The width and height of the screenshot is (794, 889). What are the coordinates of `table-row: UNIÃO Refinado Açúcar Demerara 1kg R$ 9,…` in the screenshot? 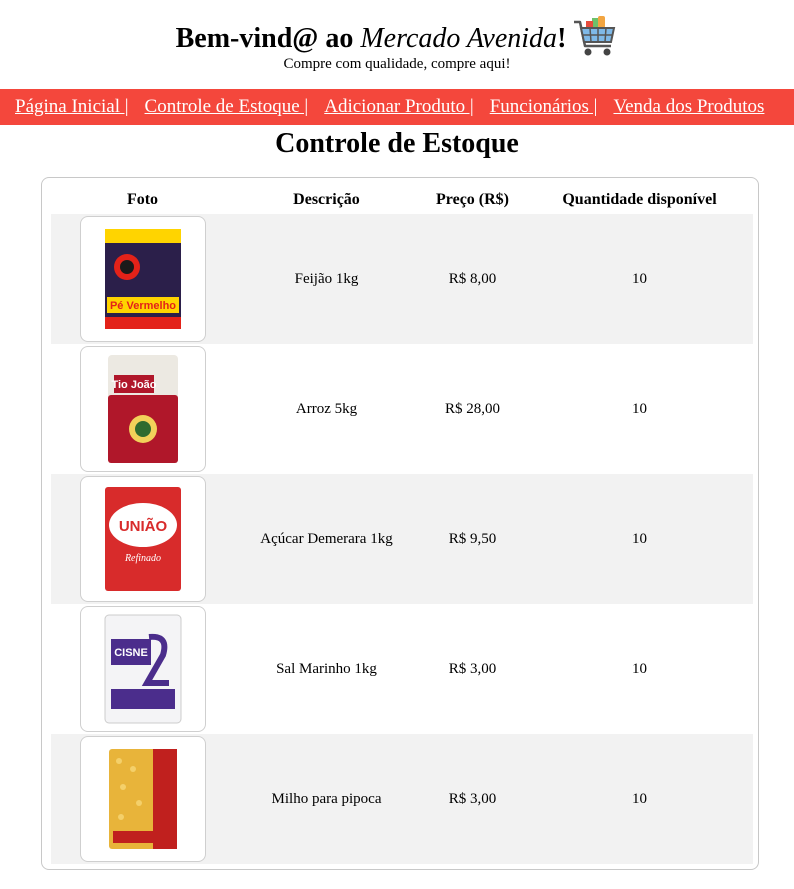 It's located at (402, 539).